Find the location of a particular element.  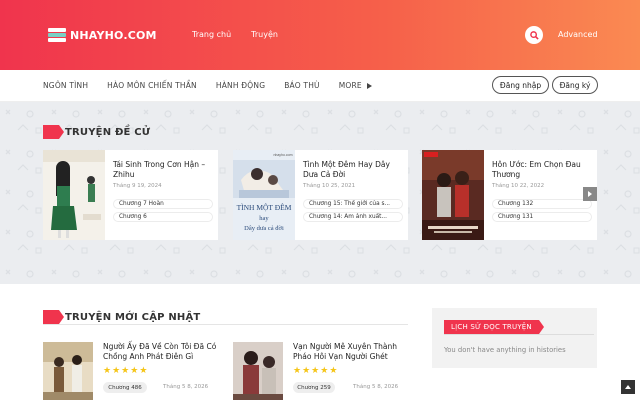

updates-title-text: TRUYỆN MỚI CẬP NHẬT is located at coordinates (133, 317).